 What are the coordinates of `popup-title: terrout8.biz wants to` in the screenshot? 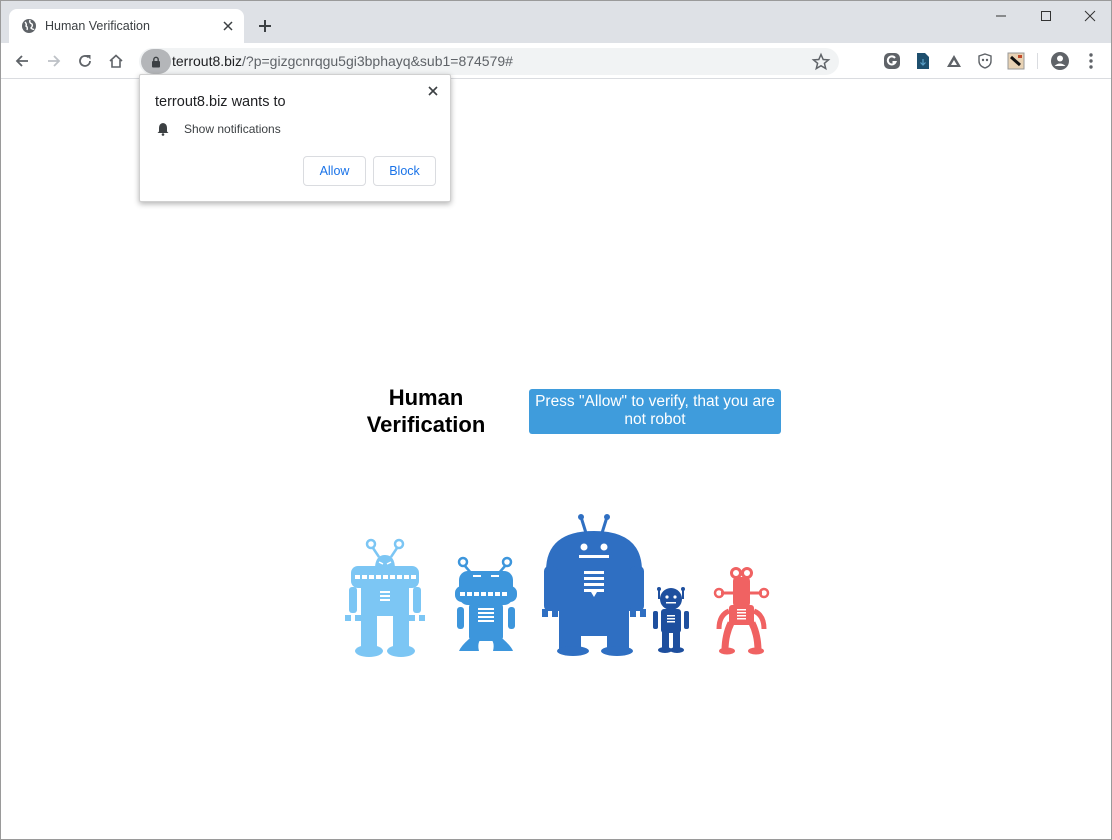 It's located at (220, 102).